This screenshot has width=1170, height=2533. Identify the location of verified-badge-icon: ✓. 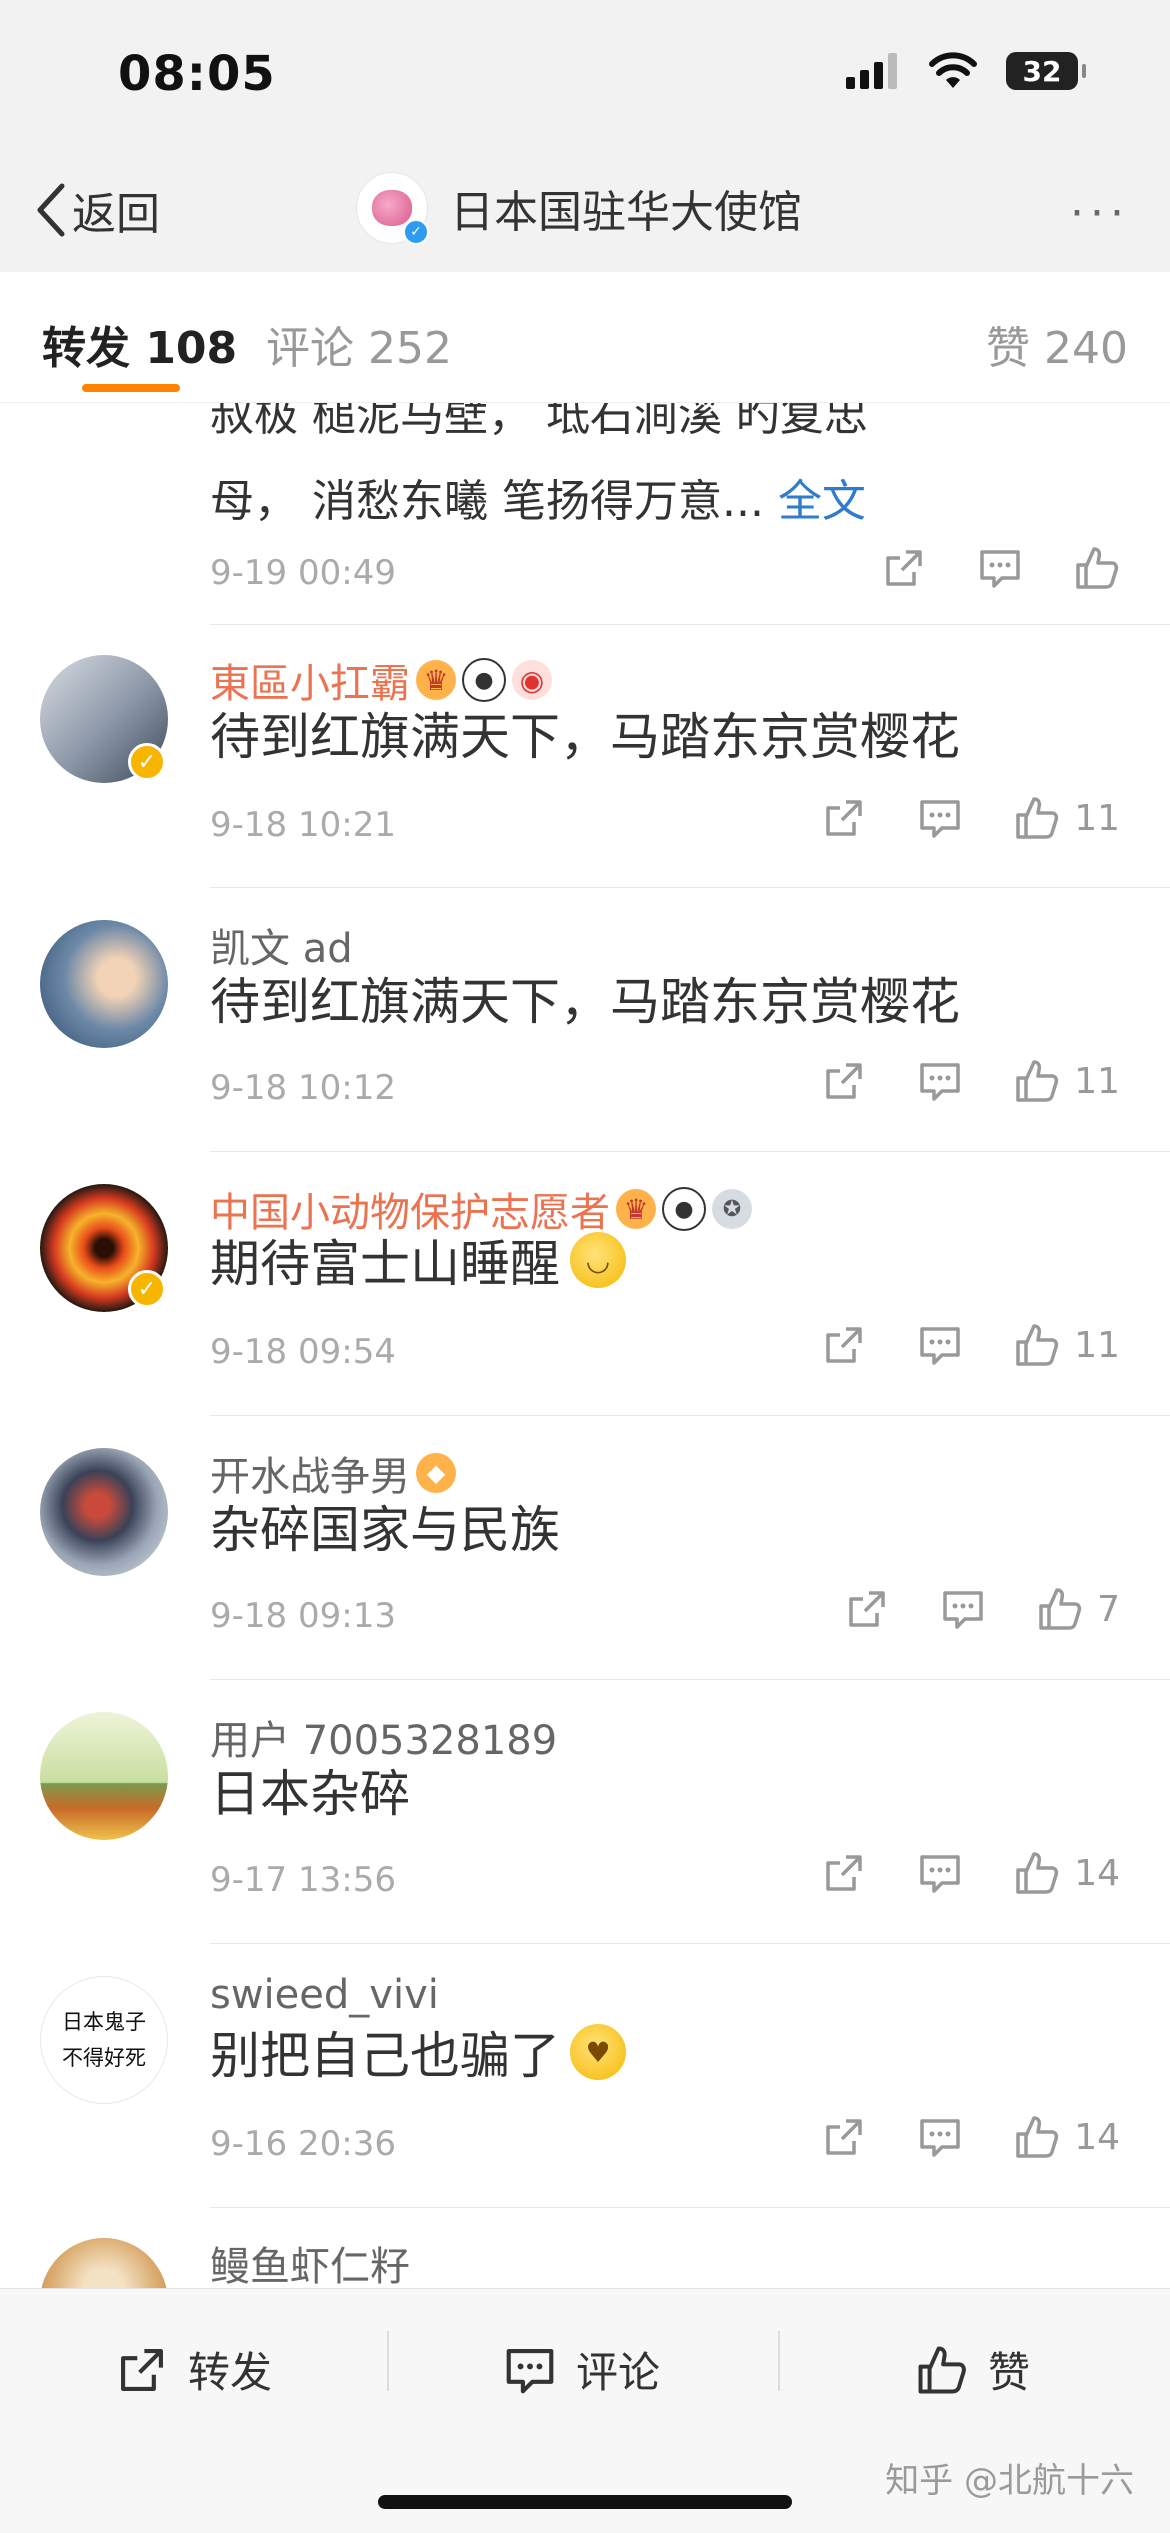
(147, 762).